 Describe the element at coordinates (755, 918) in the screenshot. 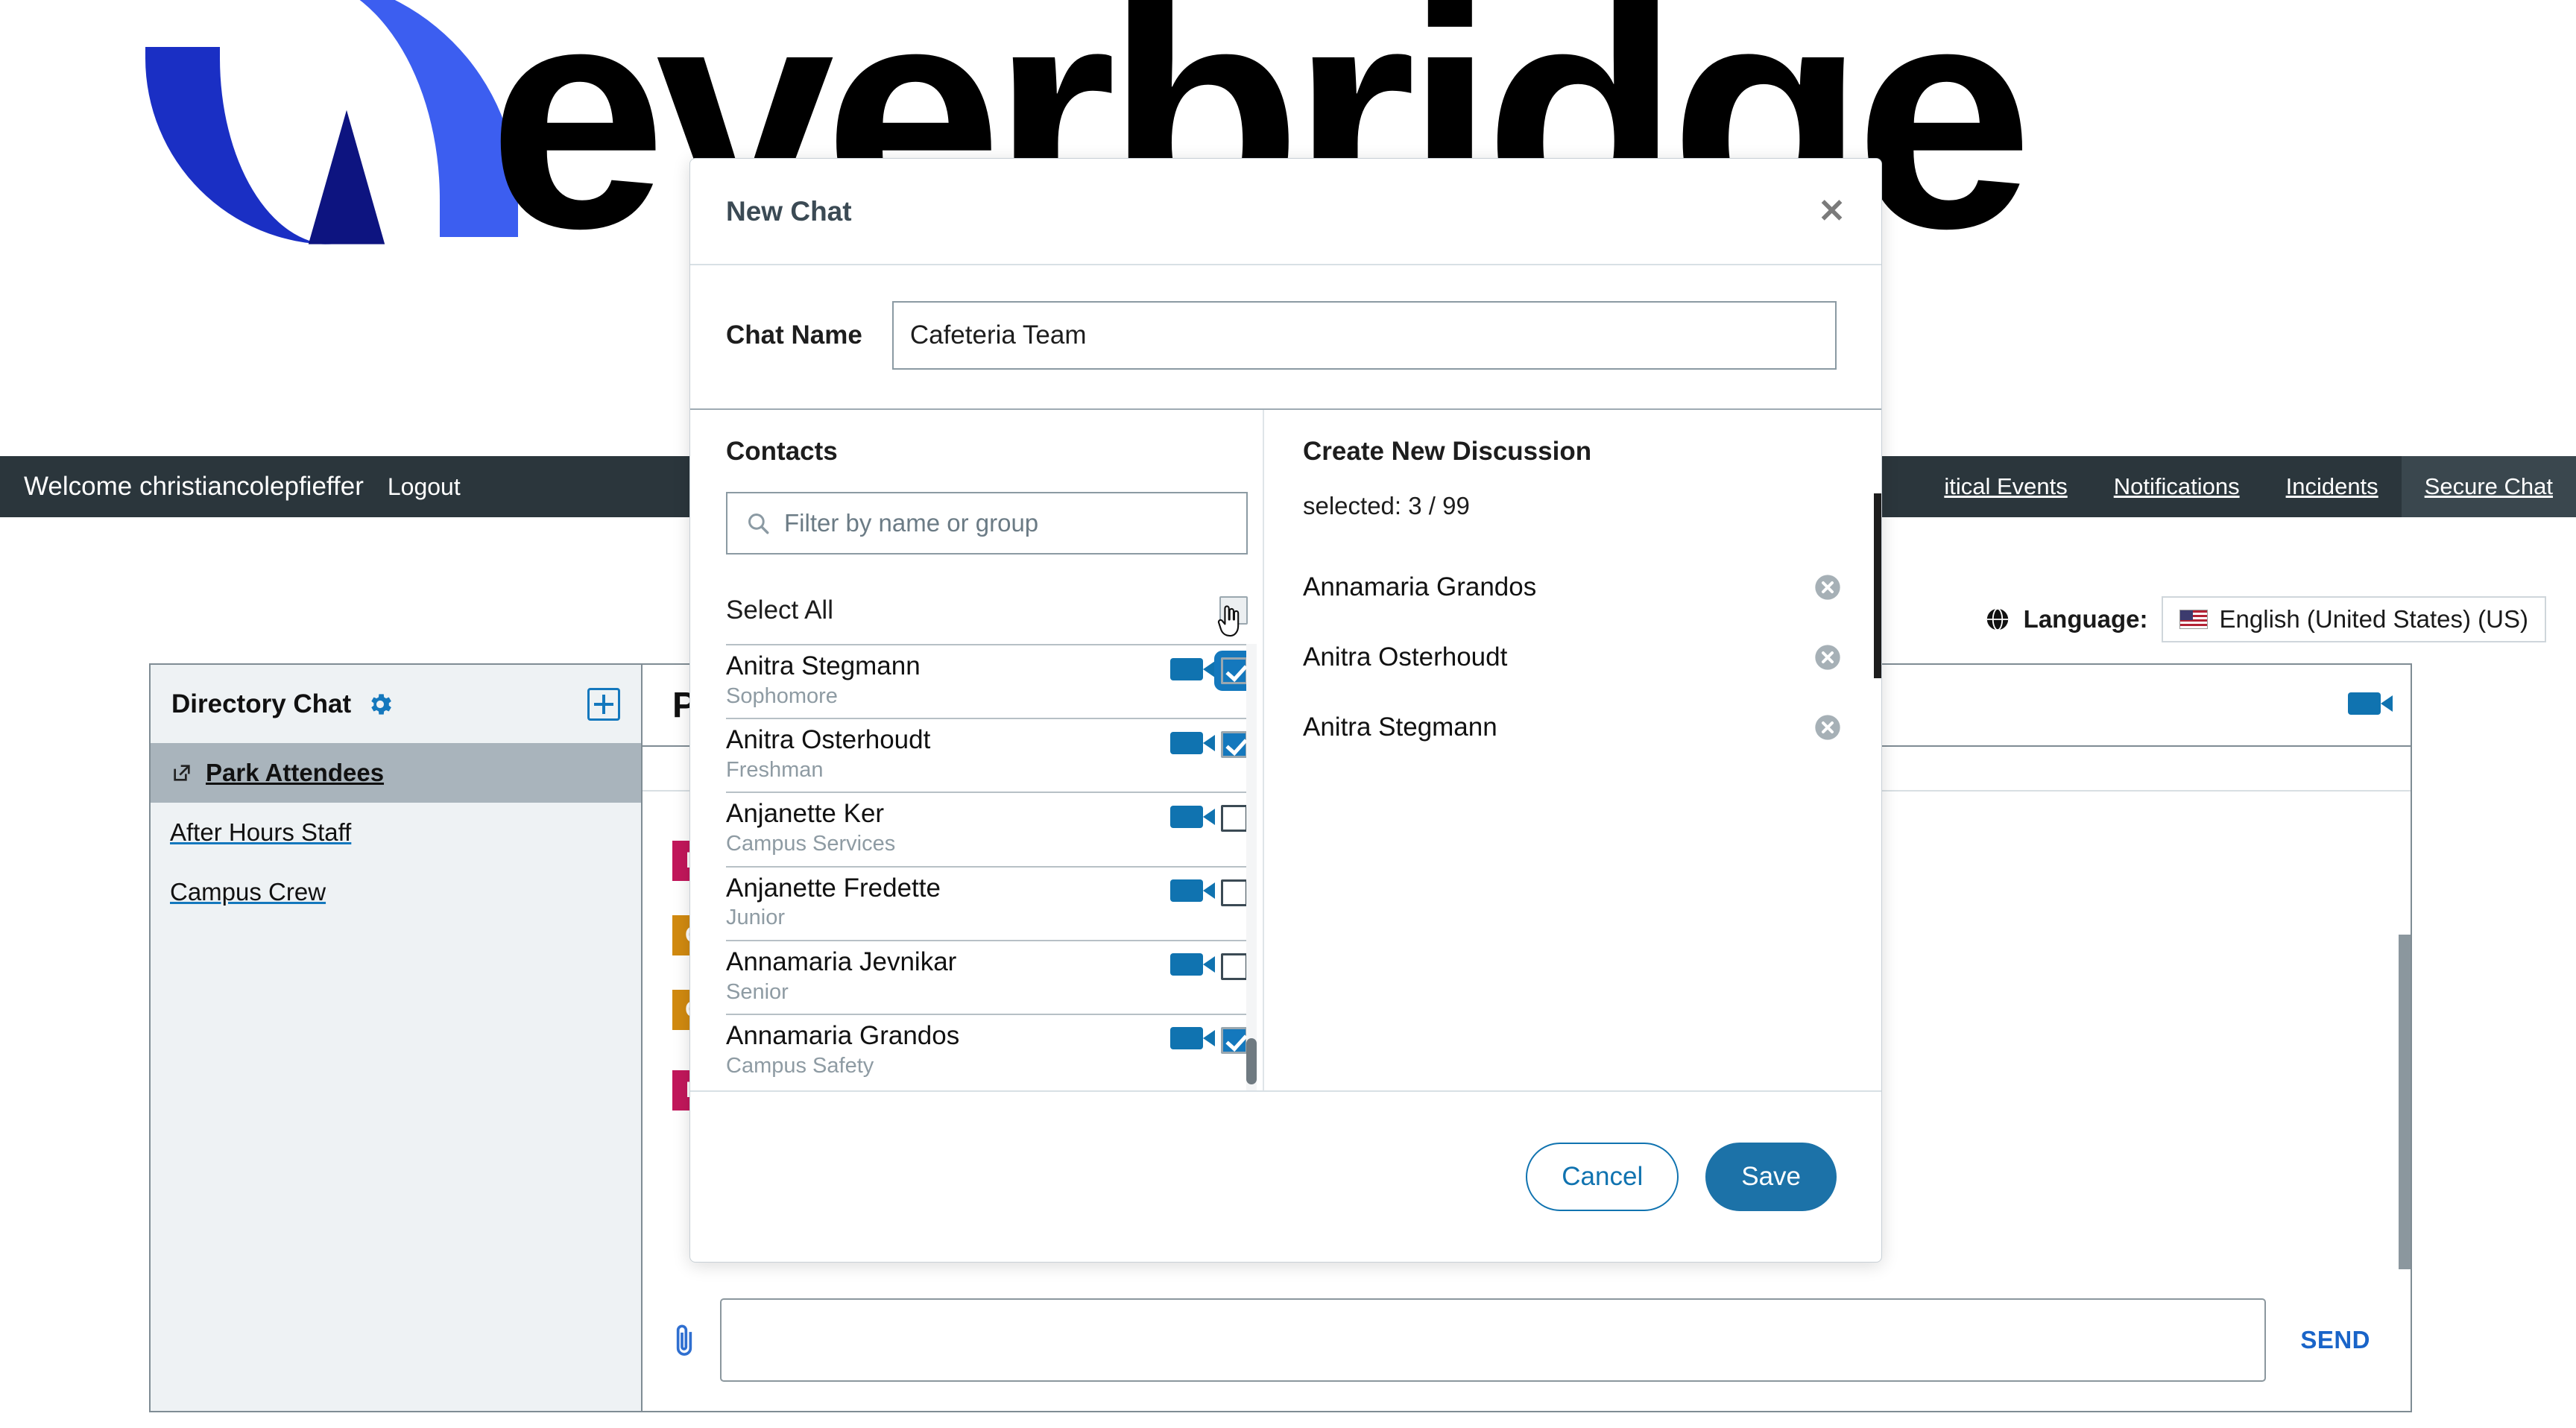

I see `contact-subtitle: Junior` at that location.